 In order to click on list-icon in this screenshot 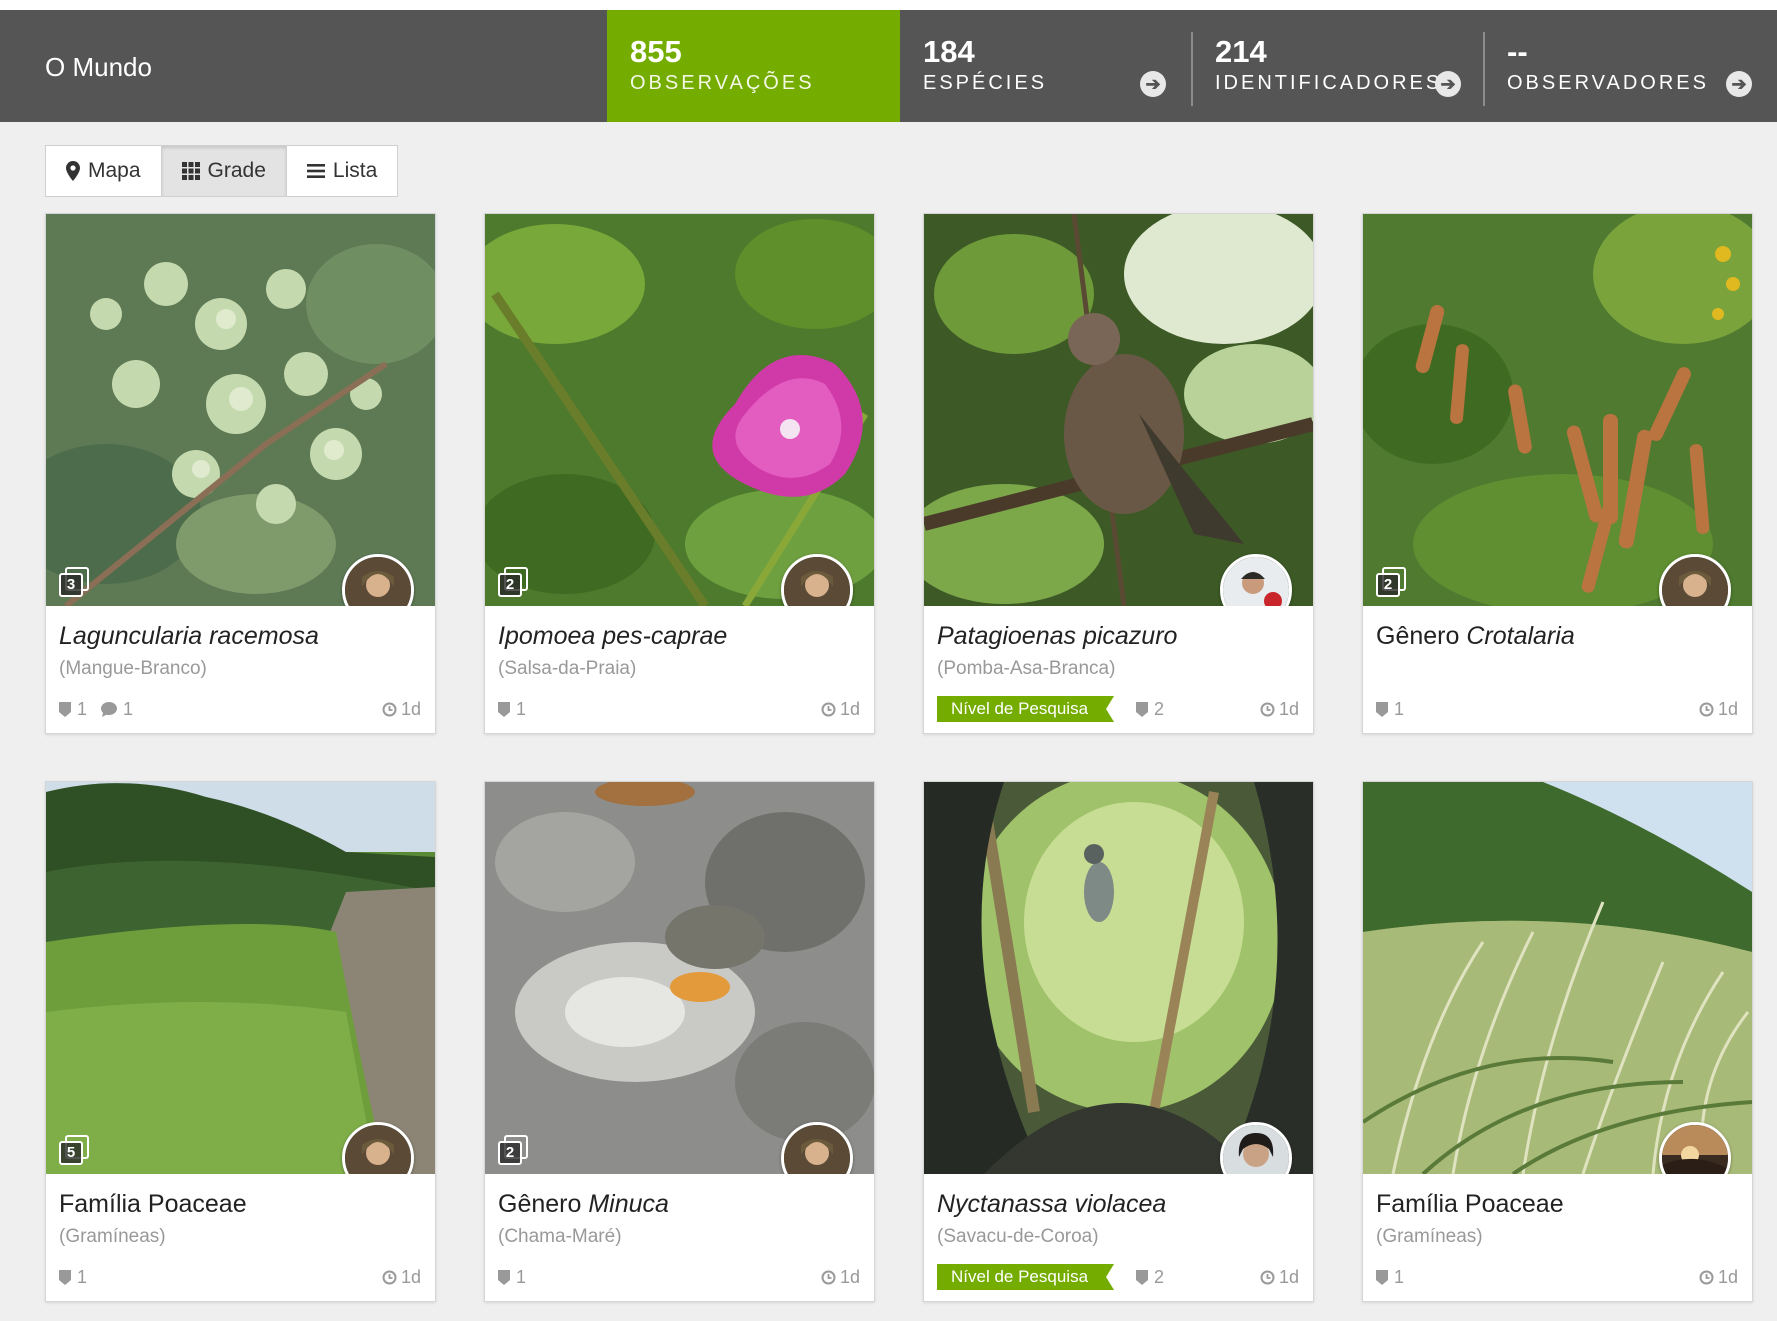, I will do `click(315, 171)`.